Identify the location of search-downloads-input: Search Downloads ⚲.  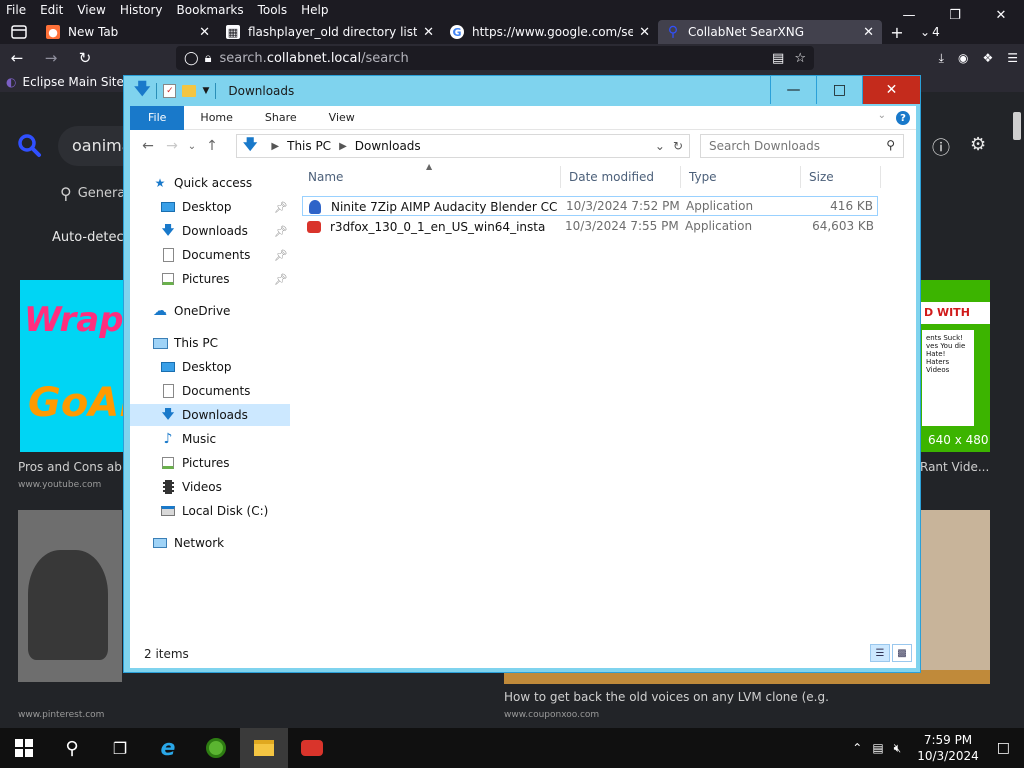
(802, 146).